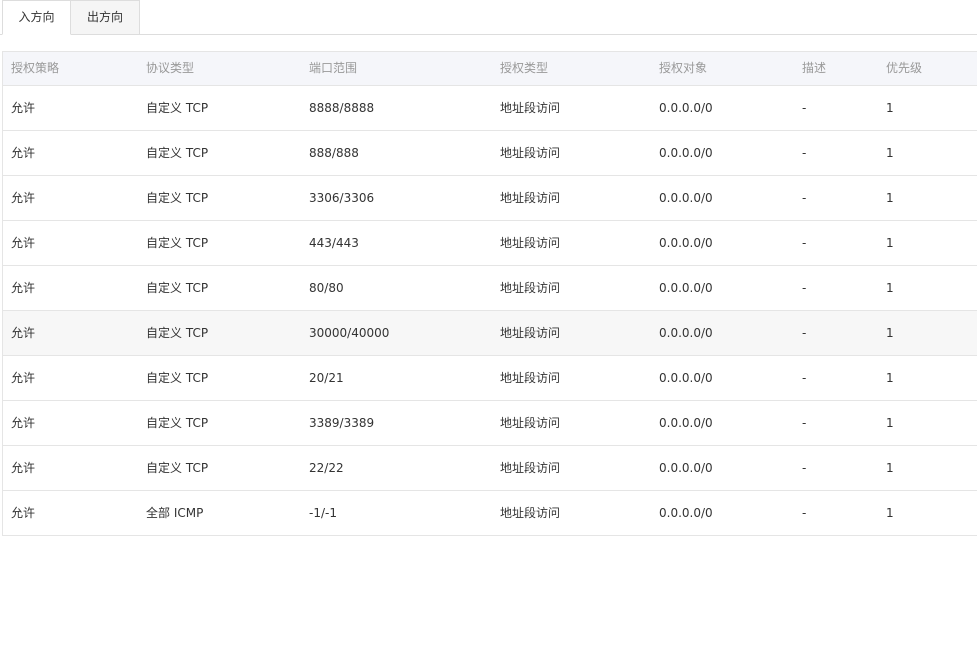  Describe the element at coordinates (904, 68) in the screenshot. I see `column-header-priority: 优先级` at that location.